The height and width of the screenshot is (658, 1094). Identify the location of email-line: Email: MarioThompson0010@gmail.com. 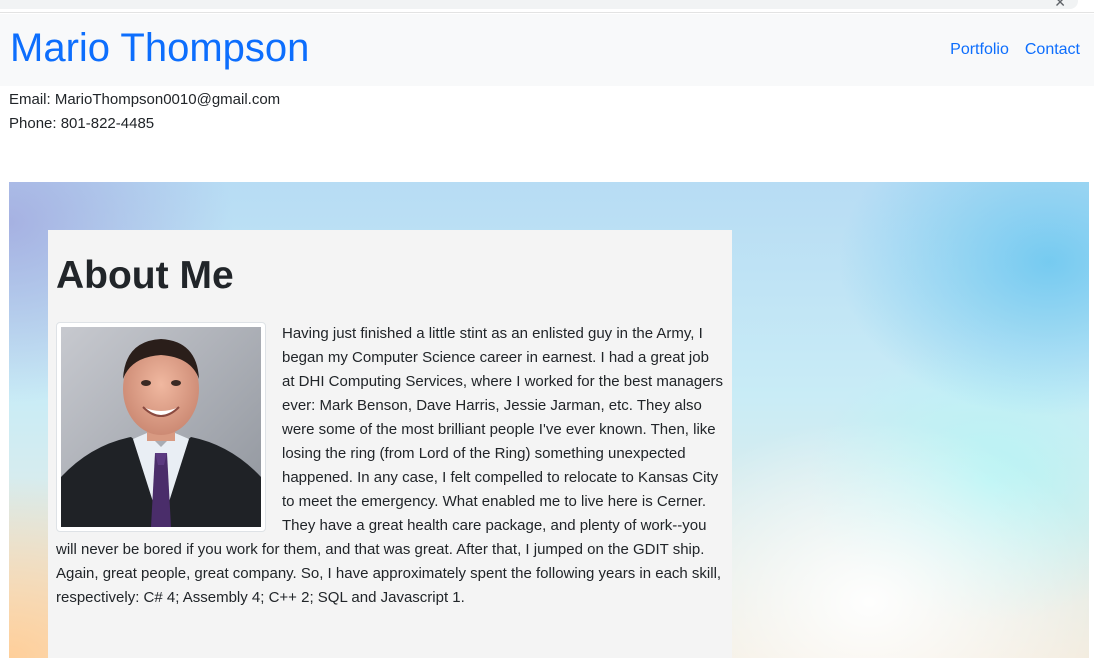
(145, 99).